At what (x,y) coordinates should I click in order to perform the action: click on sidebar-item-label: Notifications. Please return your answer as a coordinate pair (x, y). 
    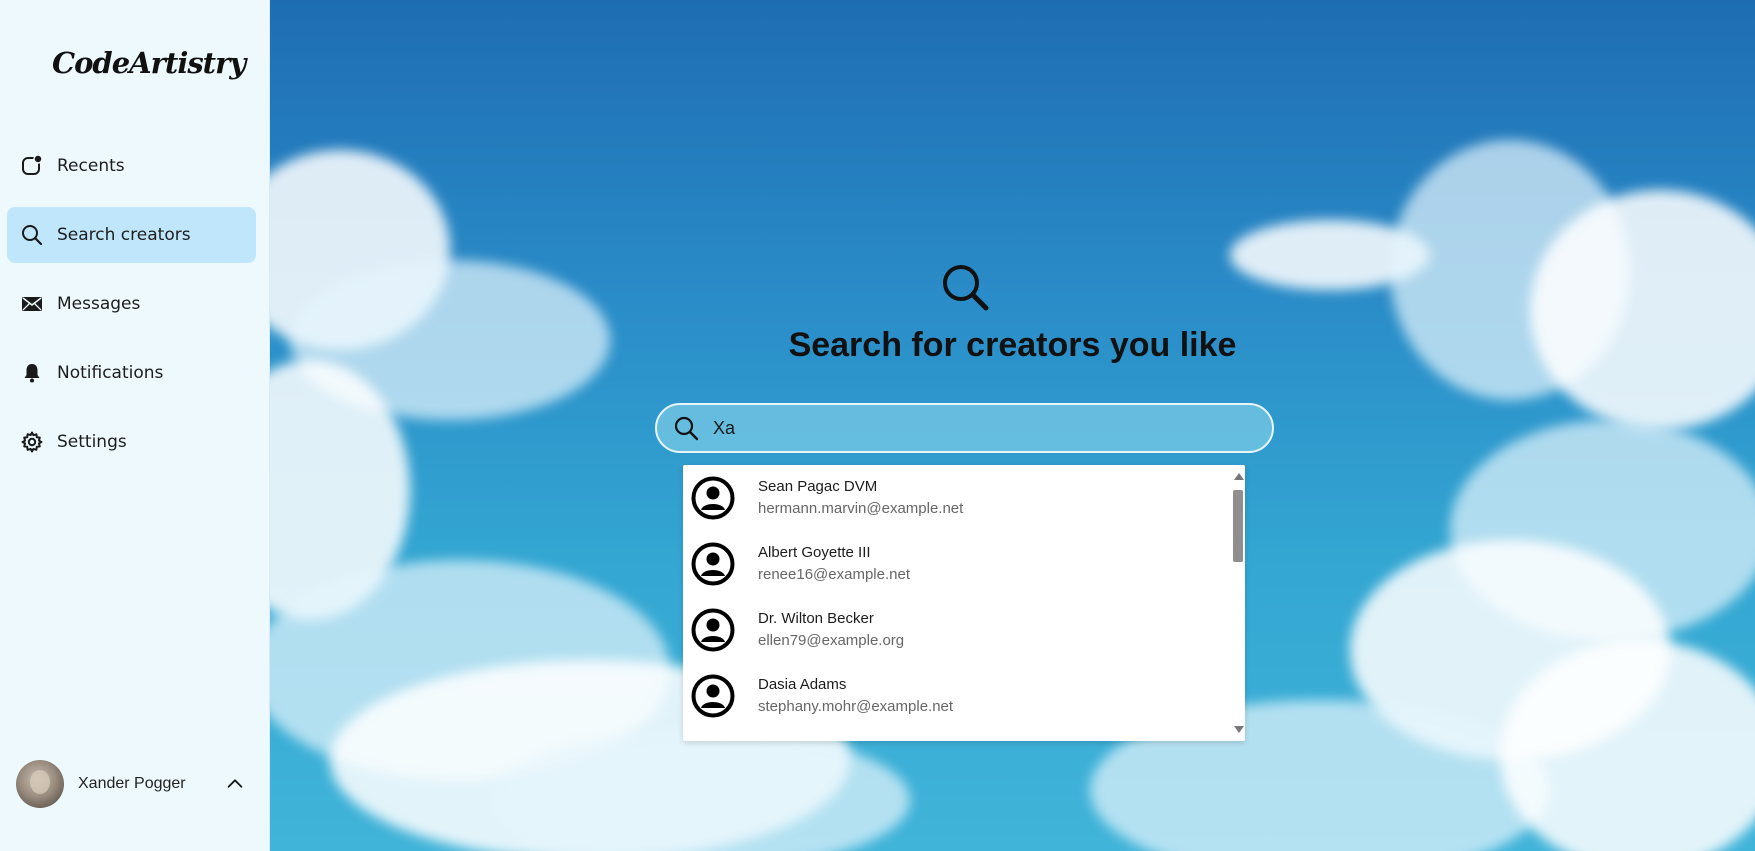
    Looking at the image, I should click on (110, 373).